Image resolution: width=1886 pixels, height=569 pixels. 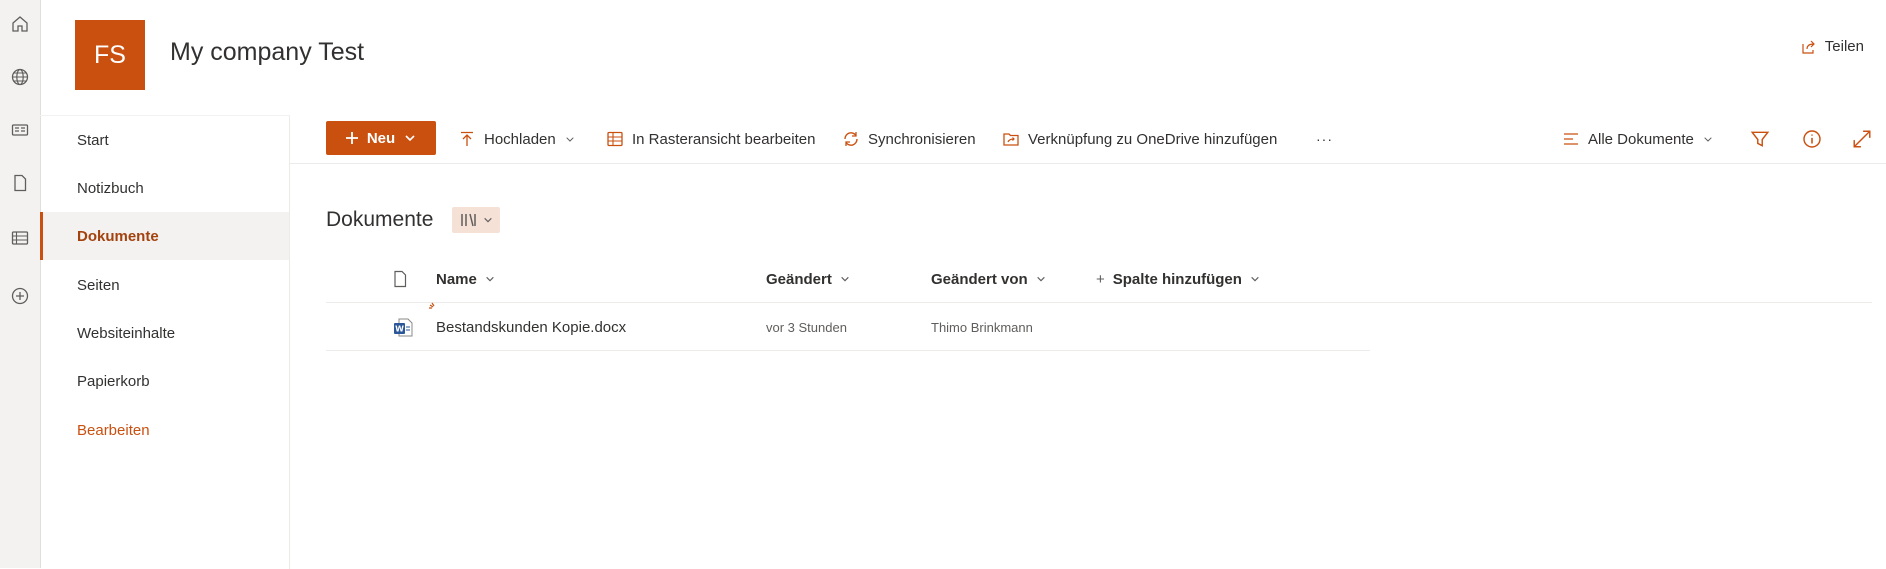 I want to click on file-name: Bestandskunden Kopie.docx, so click(x=531, y=327).